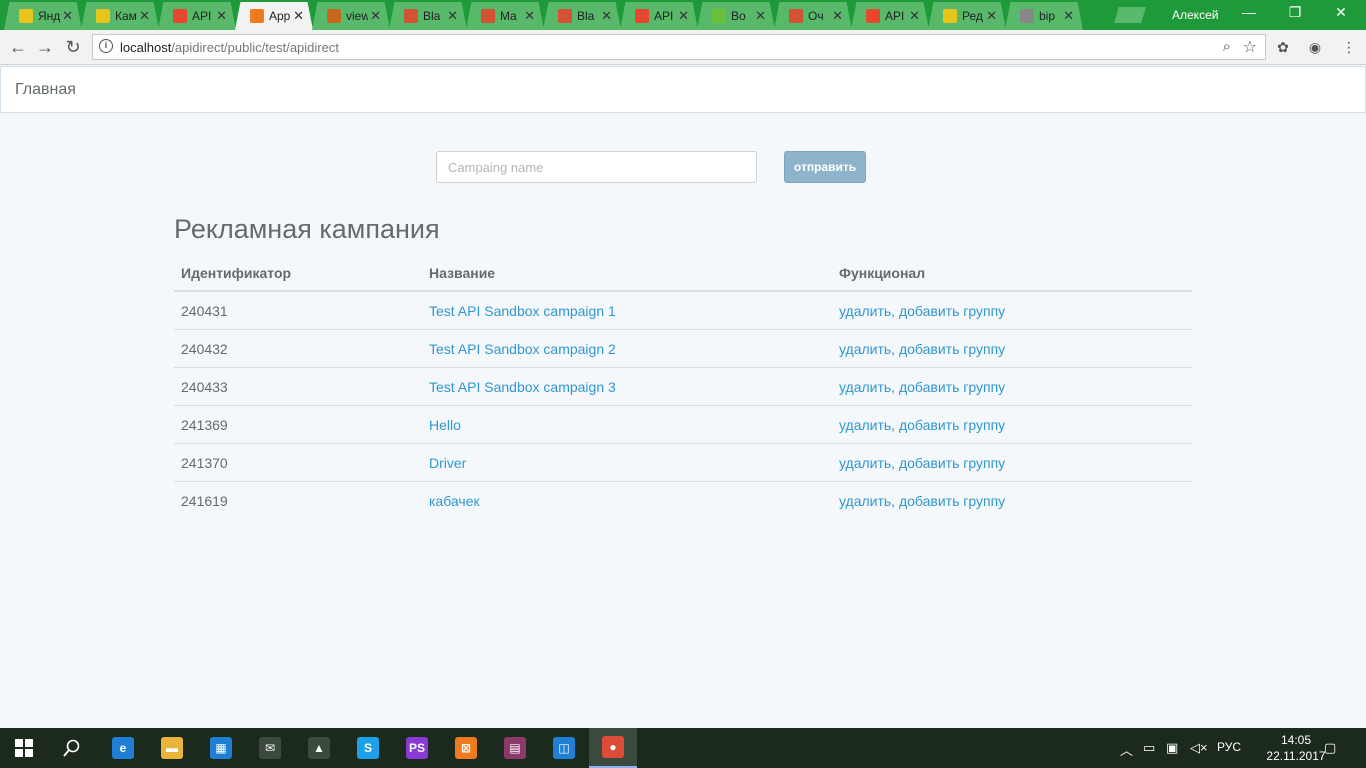 This screenshot has width=1366, height=768. I want to click on browser-tab: App ✕, so click(274, 16).